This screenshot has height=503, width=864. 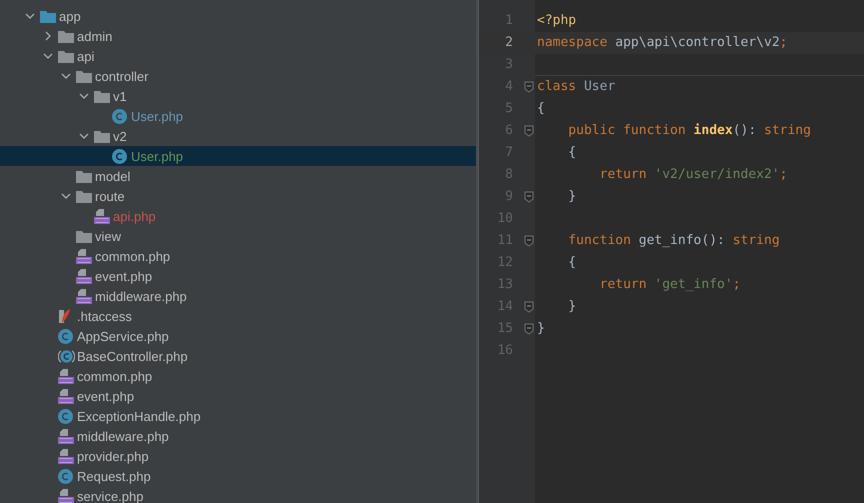 I want to click on tree-row: service.php, so click(x=238, y=494).